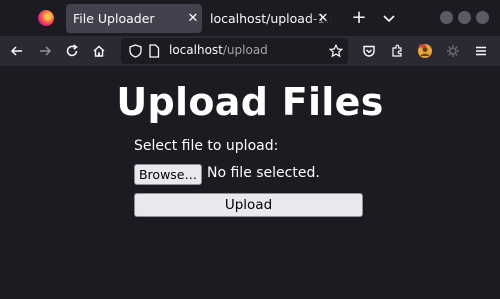 This screenshot has height=299, width=500. What do you see at coordinates (46, 18) in the screenshot?
I see `firefox-icon` at bounding box center [46, 18].